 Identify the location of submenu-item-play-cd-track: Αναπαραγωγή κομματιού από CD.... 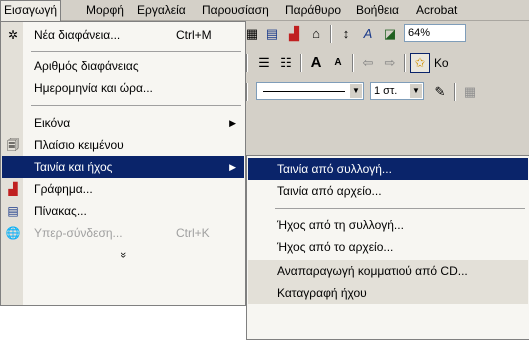
(388, 271).